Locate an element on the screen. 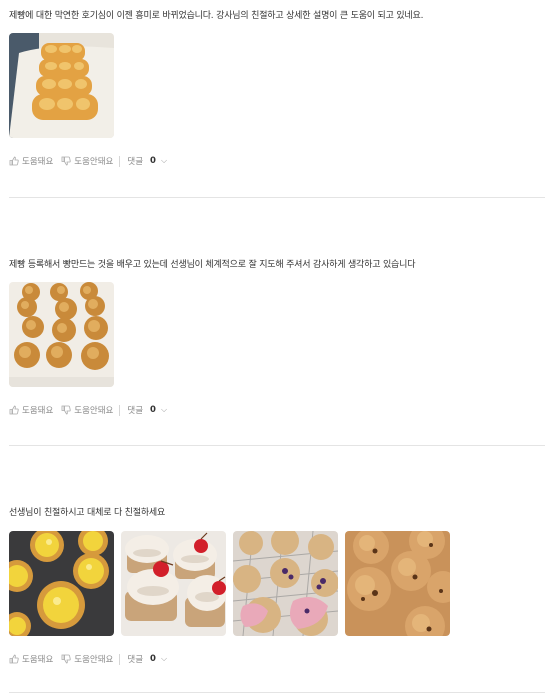  bread-loaf-photo is located at coordinates (61, 85).